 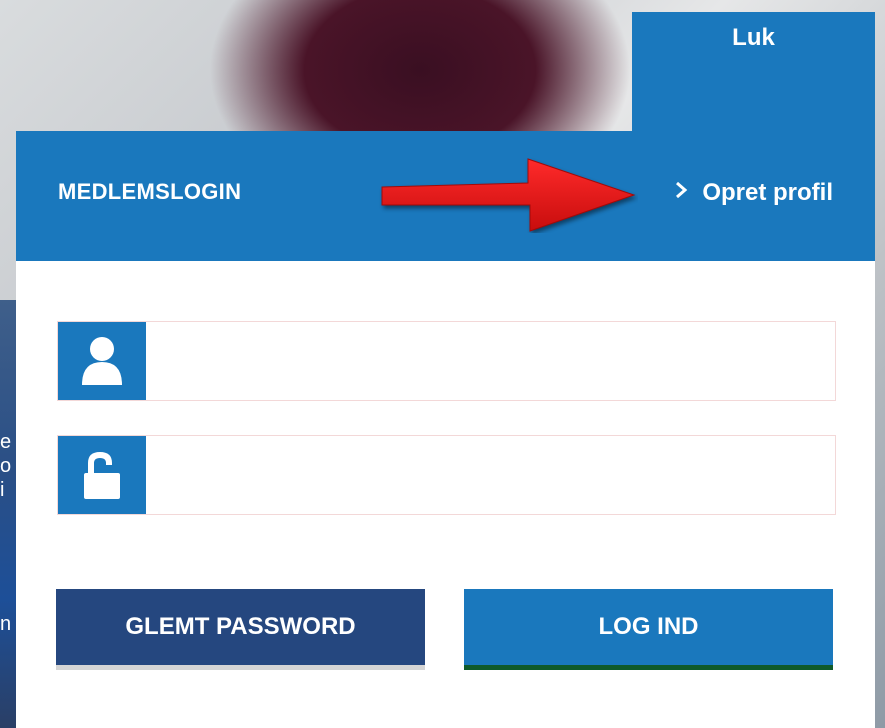 I want to click on unlocked-padlock-icon, so click(x=102, y=475).